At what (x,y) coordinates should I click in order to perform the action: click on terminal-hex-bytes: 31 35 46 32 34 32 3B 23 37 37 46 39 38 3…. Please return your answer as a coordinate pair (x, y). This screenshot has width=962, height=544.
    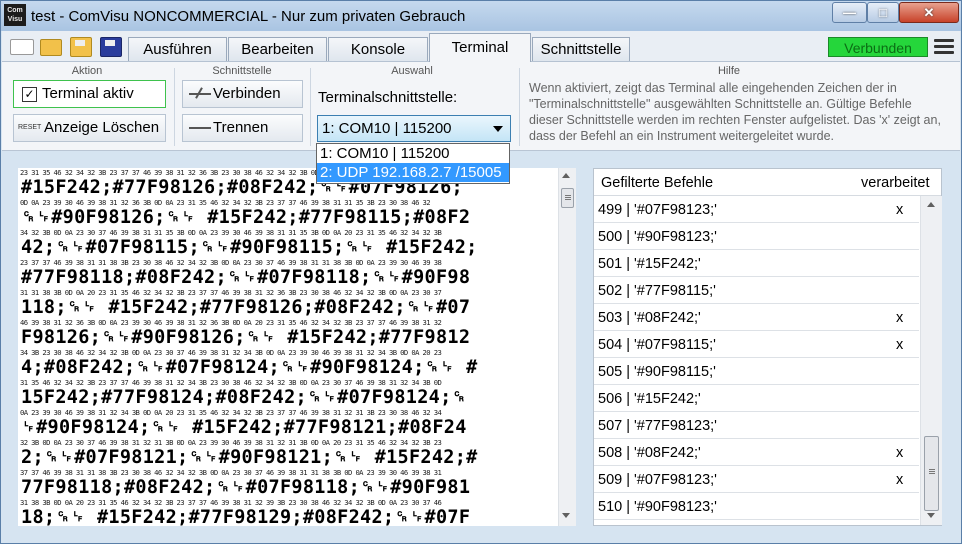
    Looking at the image, I should click on (231, 382).